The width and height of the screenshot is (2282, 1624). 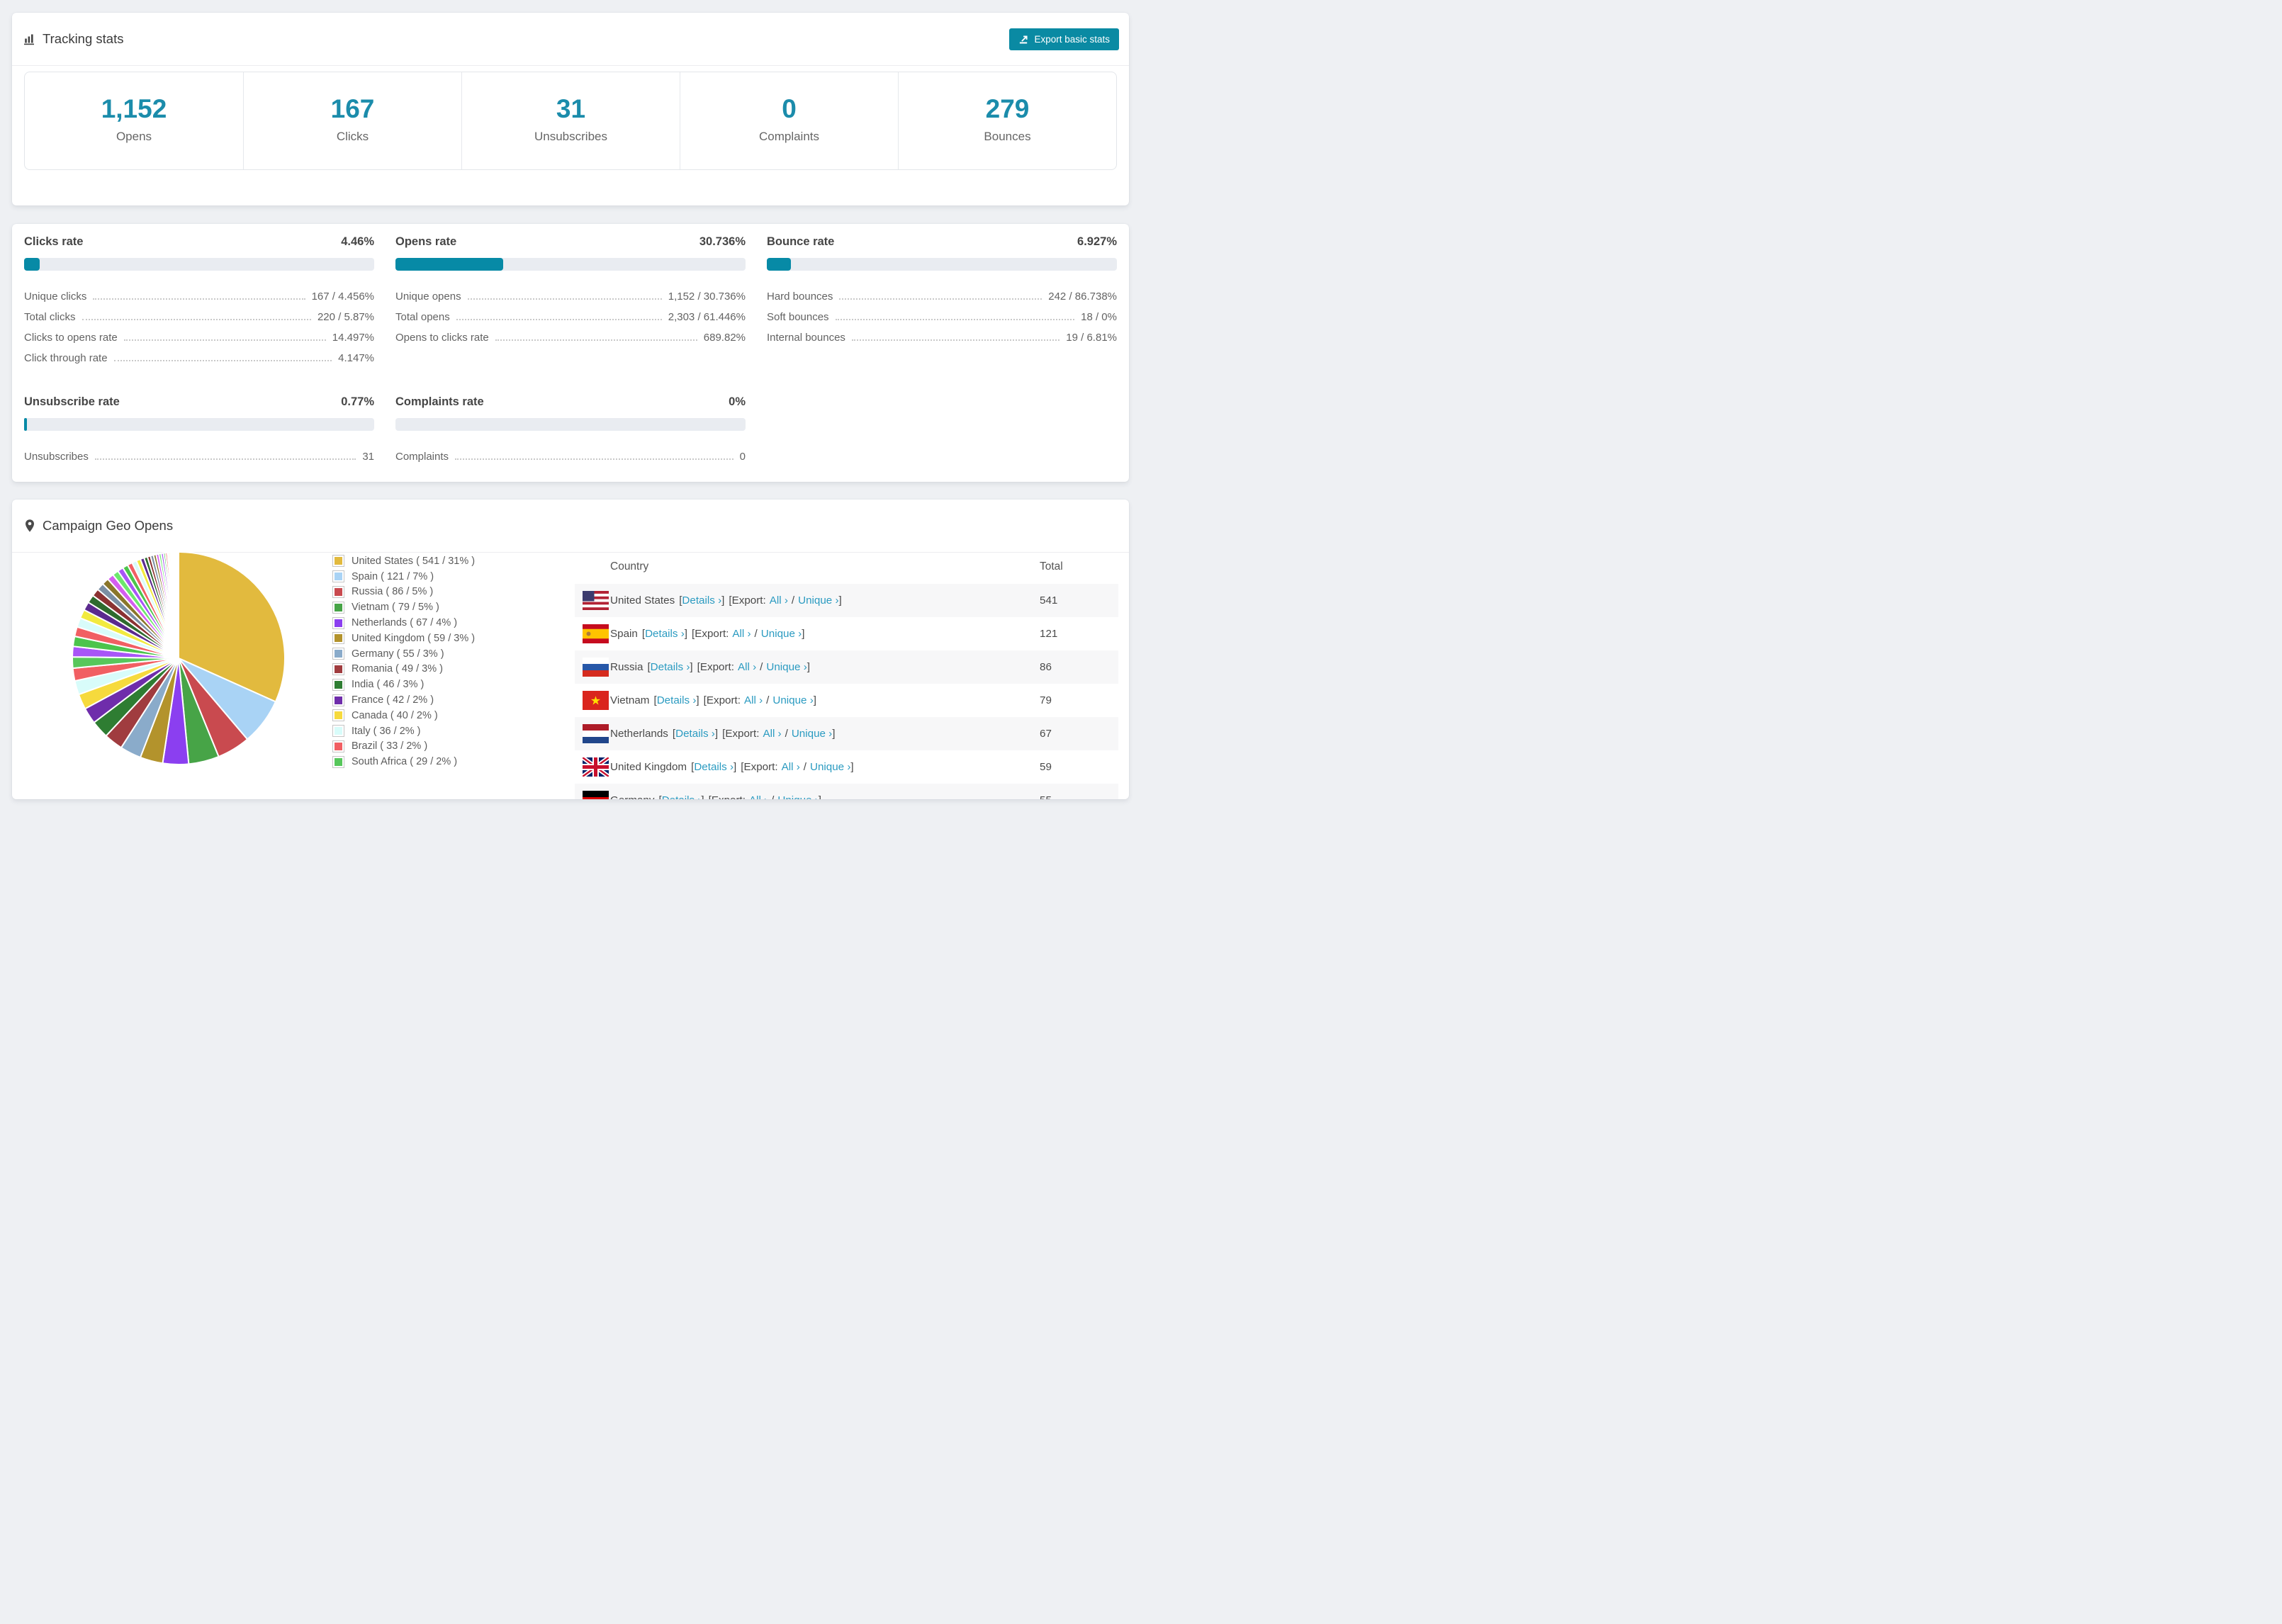 What do you see at coordinates (71, 338) in the screenshot?
I see `metric-label: Clicks to opens rate` at bounding box center [71, 338].